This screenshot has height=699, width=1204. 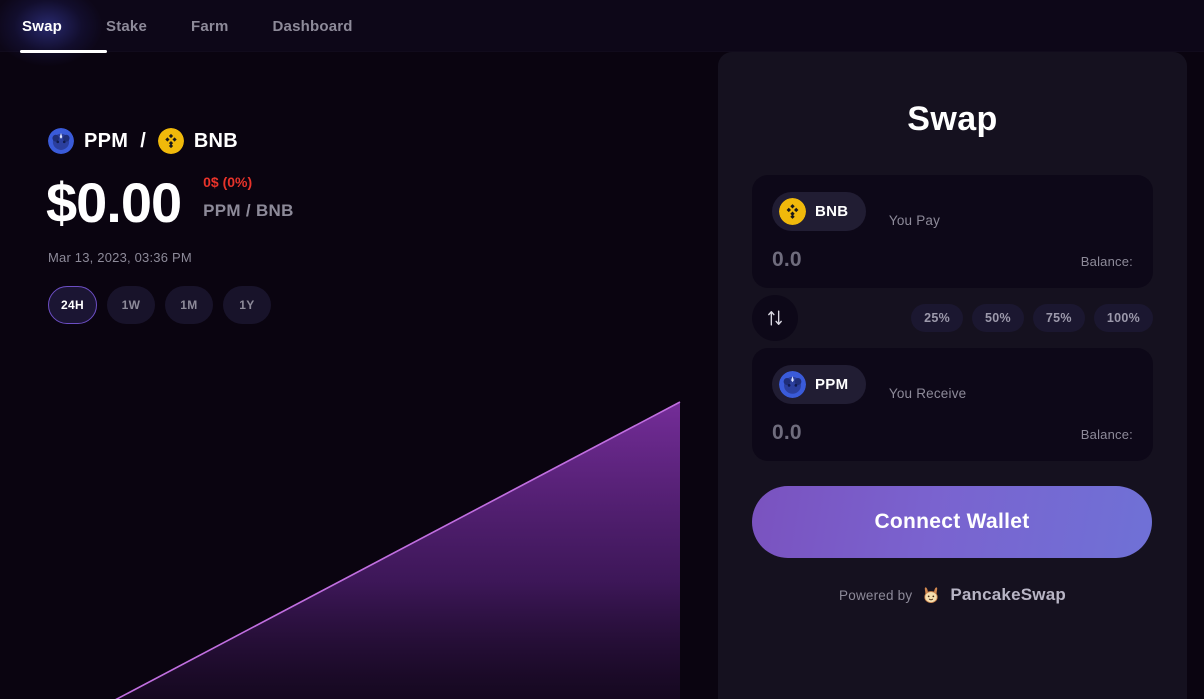 I want to click on price-pair-label: PPM / BNB, so click(x=248, y=210).